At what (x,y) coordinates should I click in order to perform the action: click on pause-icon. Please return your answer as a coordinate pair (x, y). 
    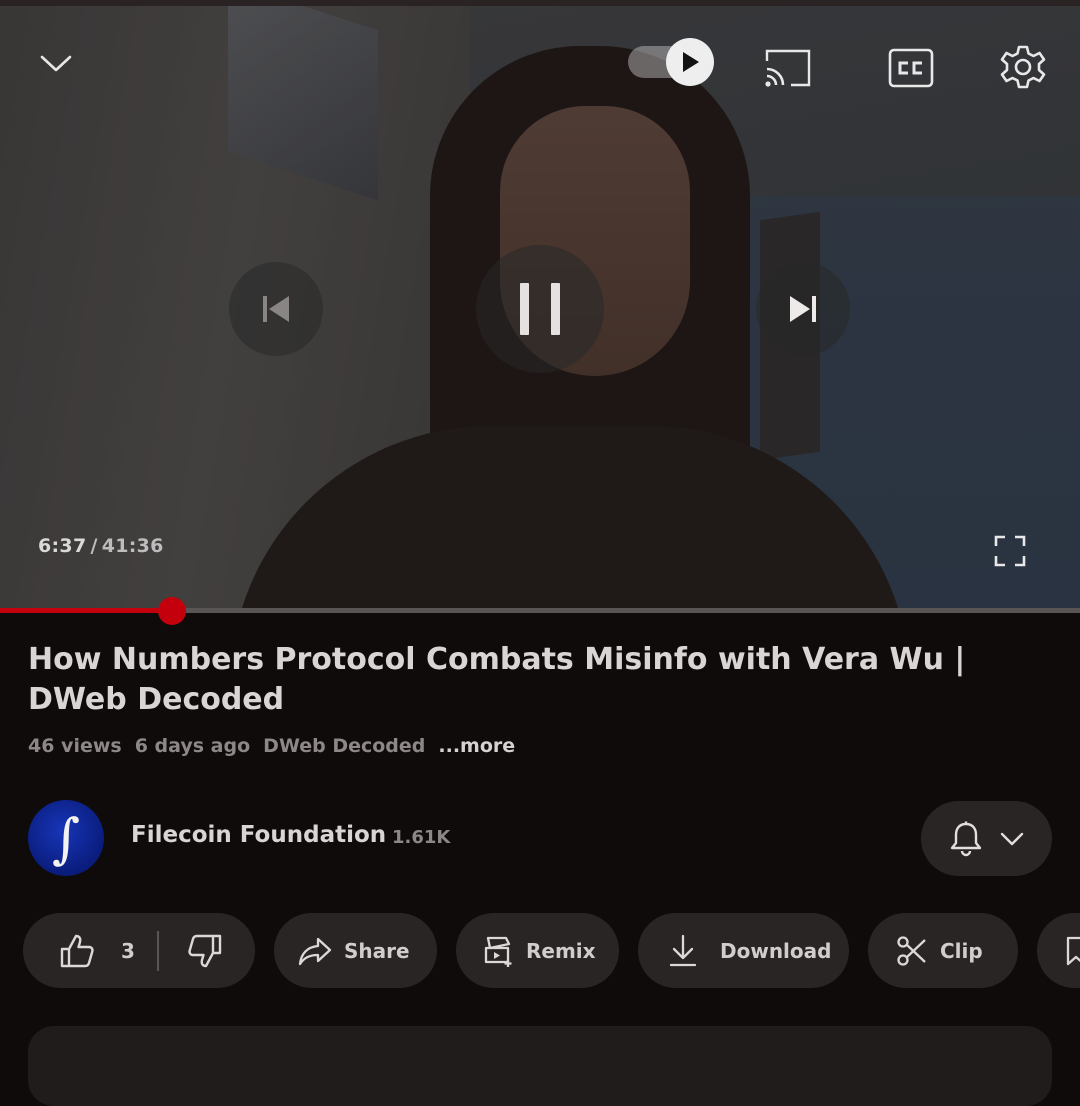
    Looking at the image, I should click on (540, 309).